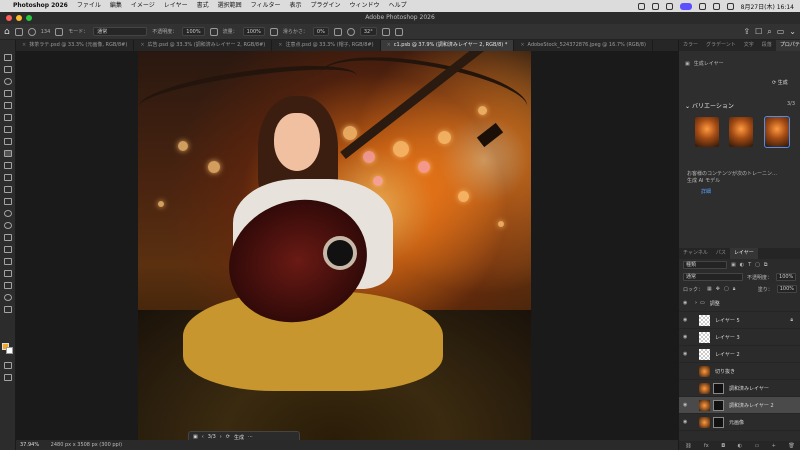  Describe the element at coordinates (8, 225) in the screenshot. I see `dodge-tool-icon` at that location.